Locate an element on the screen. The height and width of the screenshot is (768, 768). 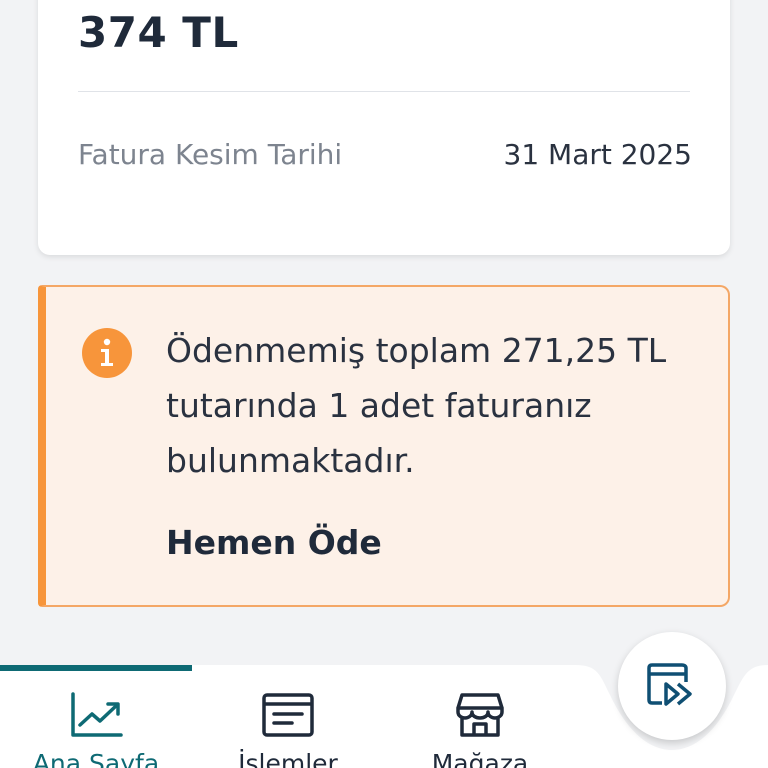
fast-forward-window-icon is located at coordinates (669, 684).